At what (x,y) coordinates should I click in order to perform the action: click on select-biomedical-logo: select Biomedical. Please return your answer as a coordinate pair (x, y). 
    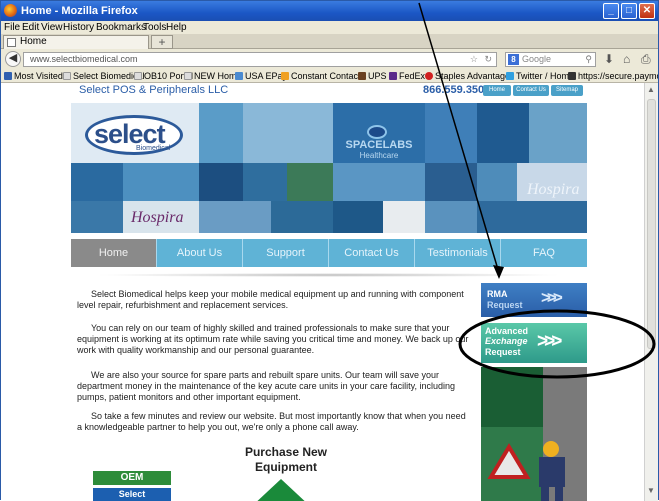
    Looking at the image, I should click on (134, 135).